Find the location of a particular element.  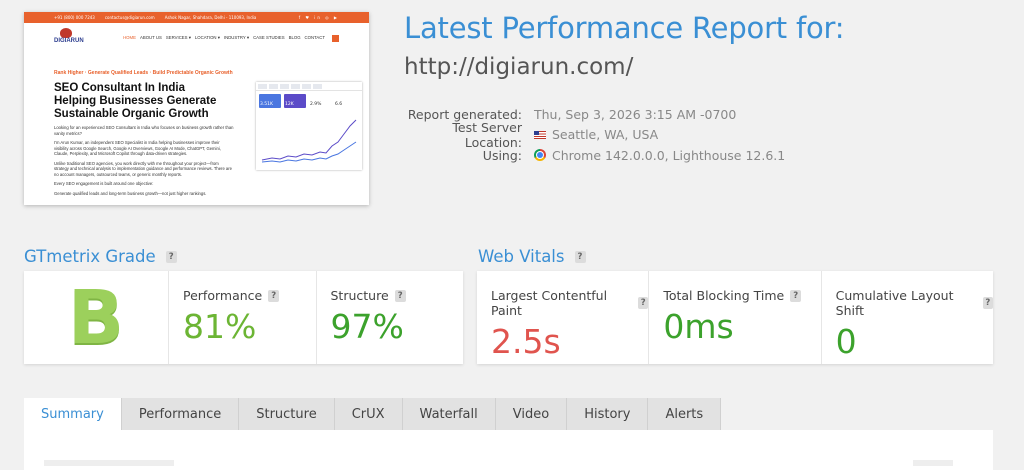

thumbnail-analytics-dashboard: 3.51K 12K 2.9% 6.6 is located at coordinates (309, 126).